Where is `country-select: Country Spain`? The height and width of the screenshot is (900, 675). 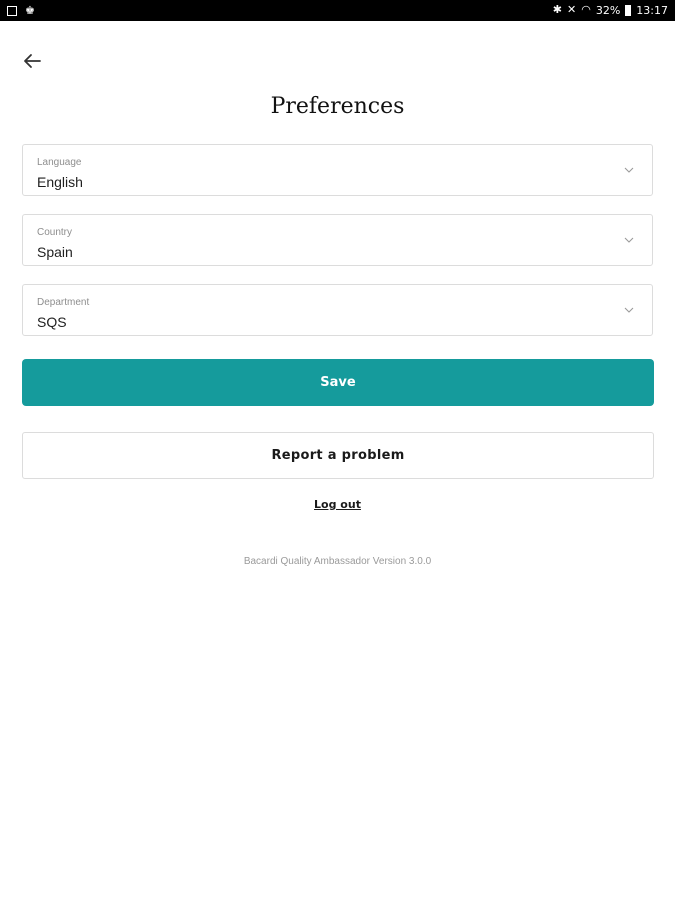
country-select: Country Spain is located at coordinates (337, 240).